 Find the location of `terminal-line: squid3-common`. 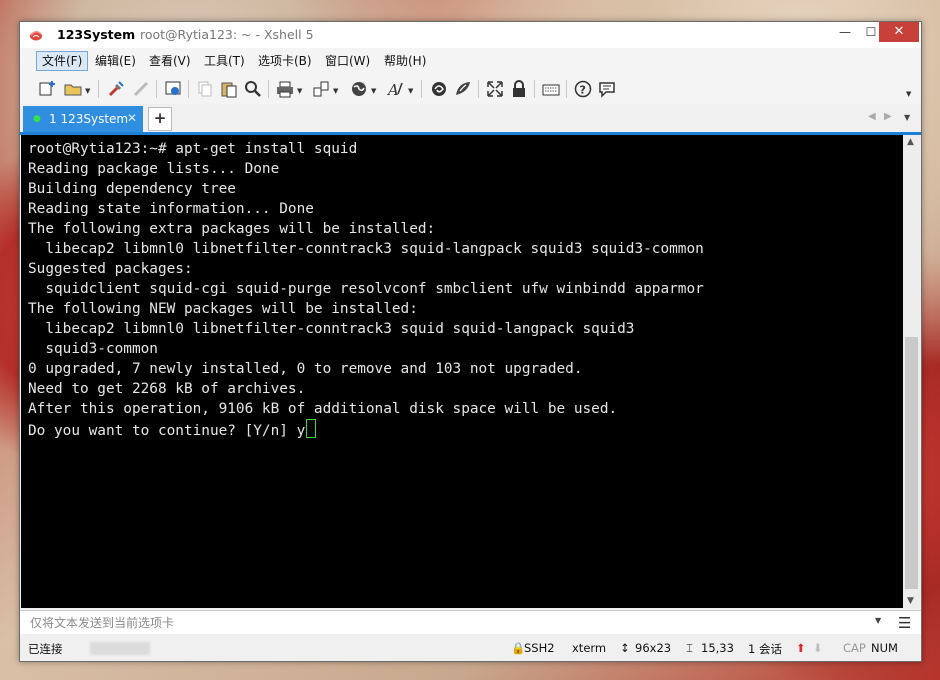

terminal-line: squid3-common is located at coordinates (93, 349).